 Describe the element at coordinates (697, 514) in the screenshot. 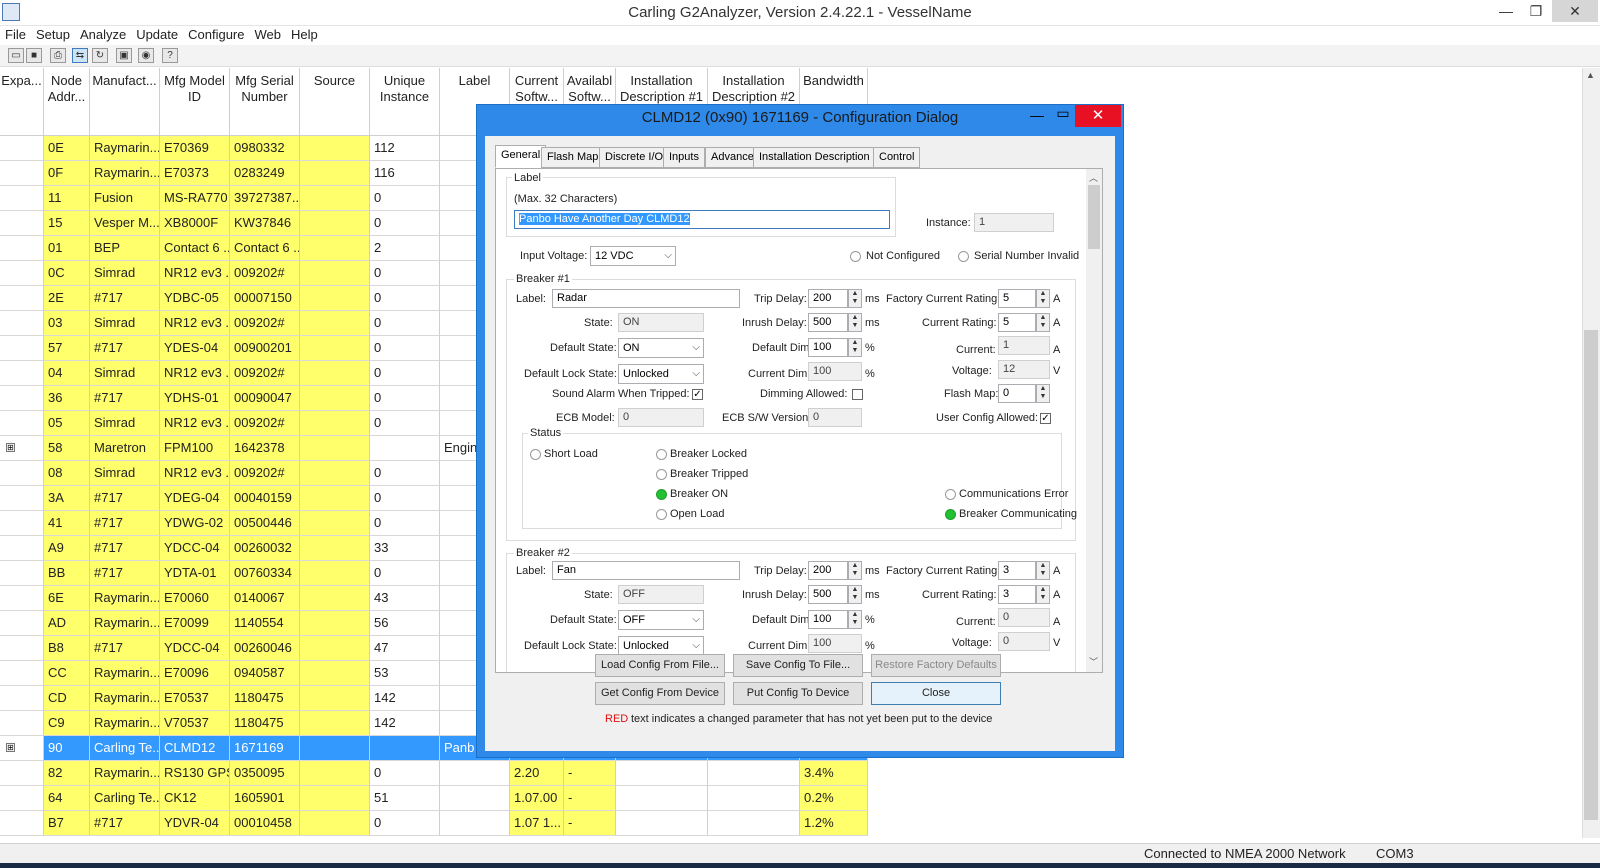

I see `open-load-label: Open Load` at that location.